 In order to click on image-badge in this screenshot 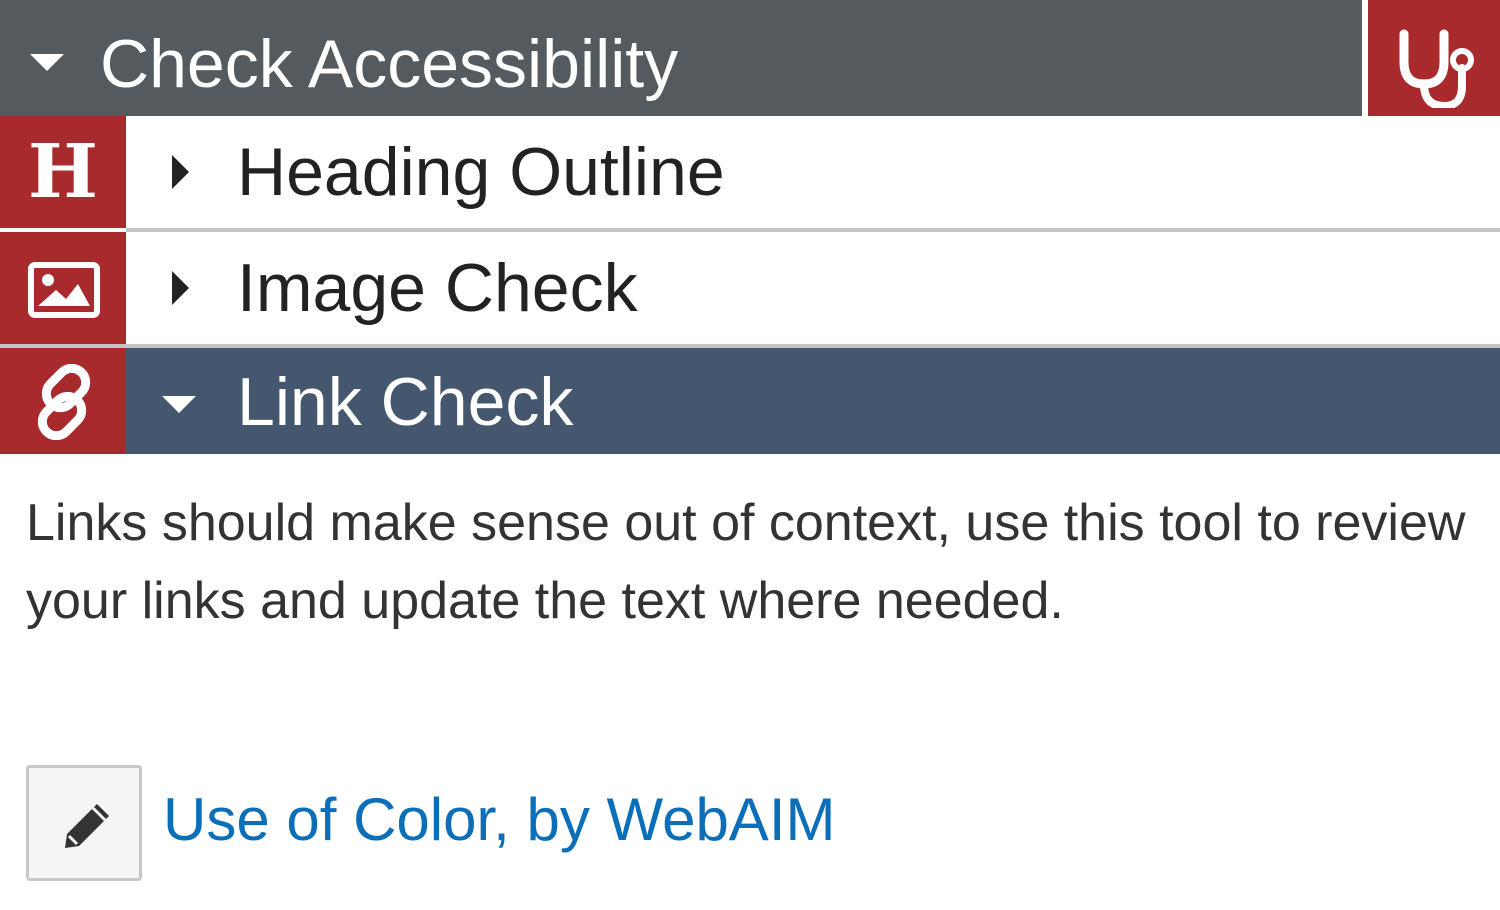, I will do `click(63, 288)`.